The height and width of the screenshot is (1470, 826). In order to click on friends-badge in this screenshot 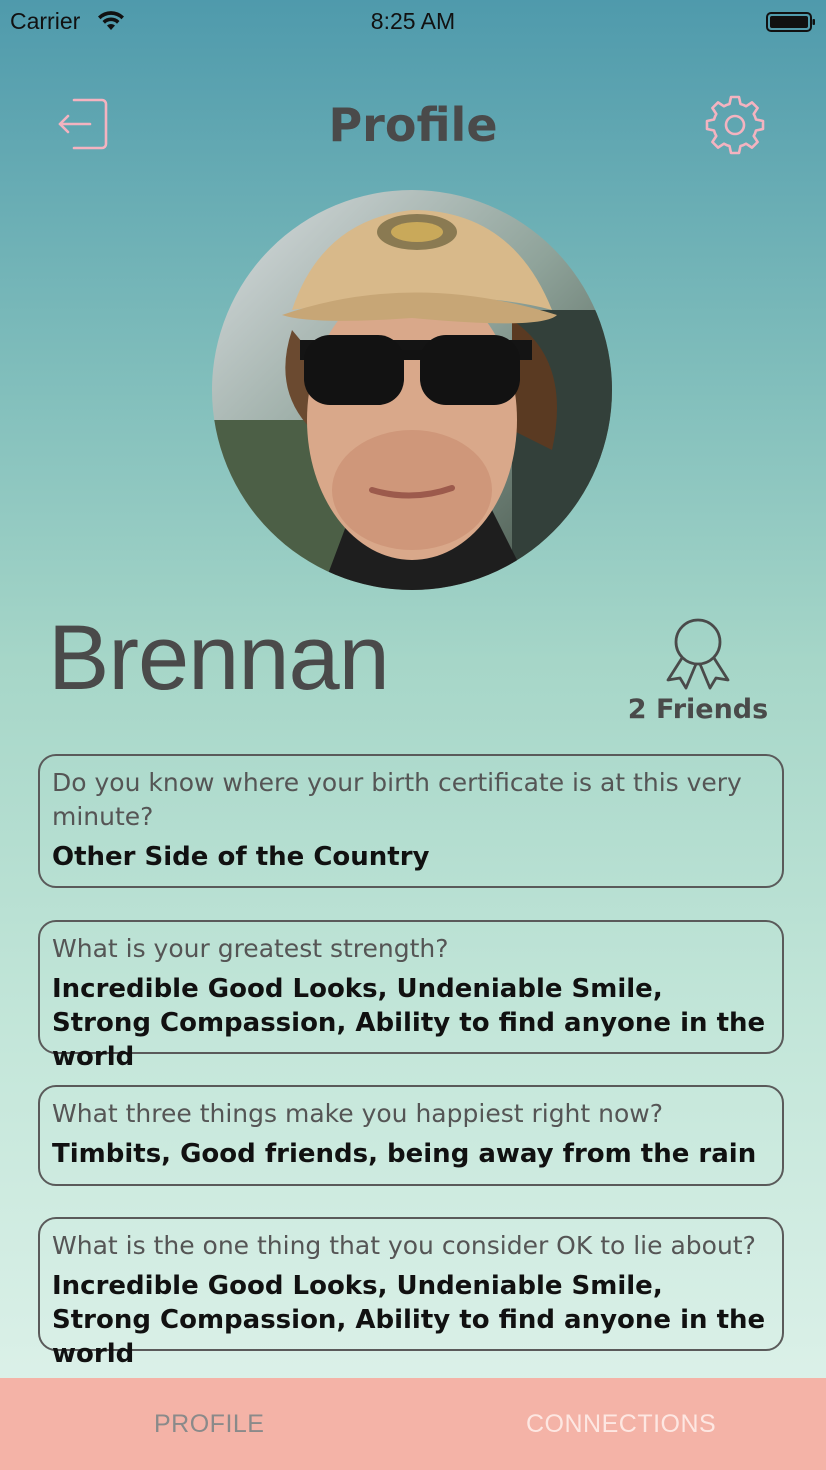, I will do `click(698, 652)`.